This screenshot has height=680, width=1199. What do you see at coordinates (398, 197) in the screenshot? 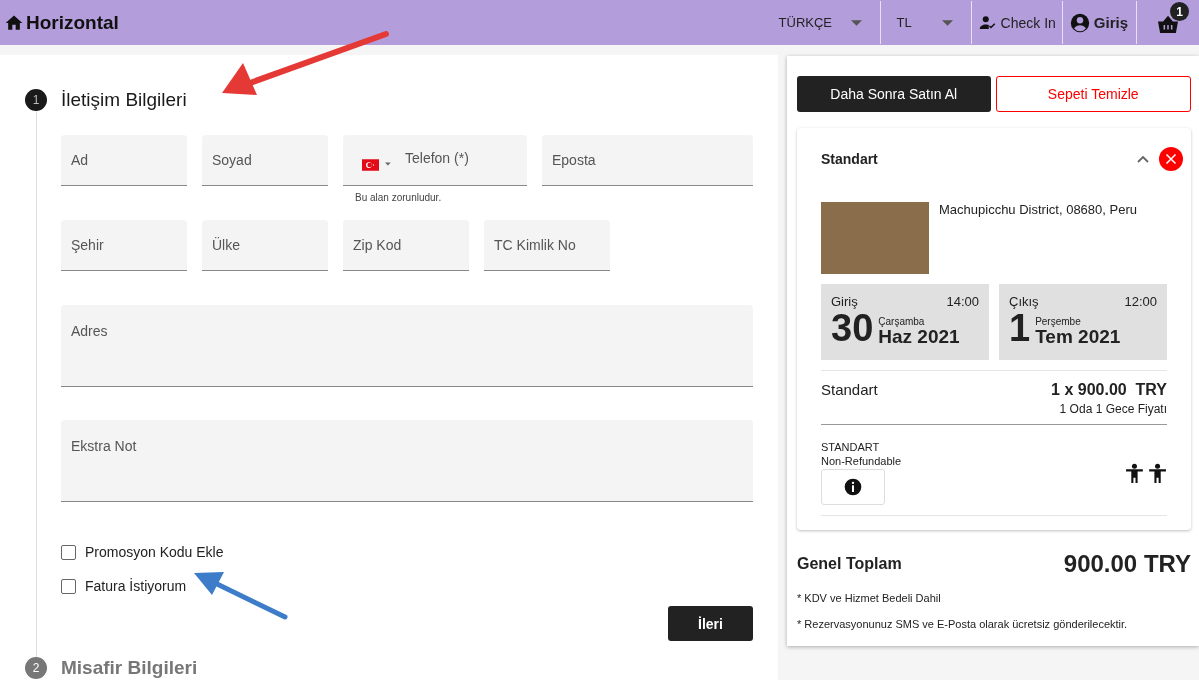
I see `required-hint: Bu alan zorunludur.` at bounding box center [398, 197].